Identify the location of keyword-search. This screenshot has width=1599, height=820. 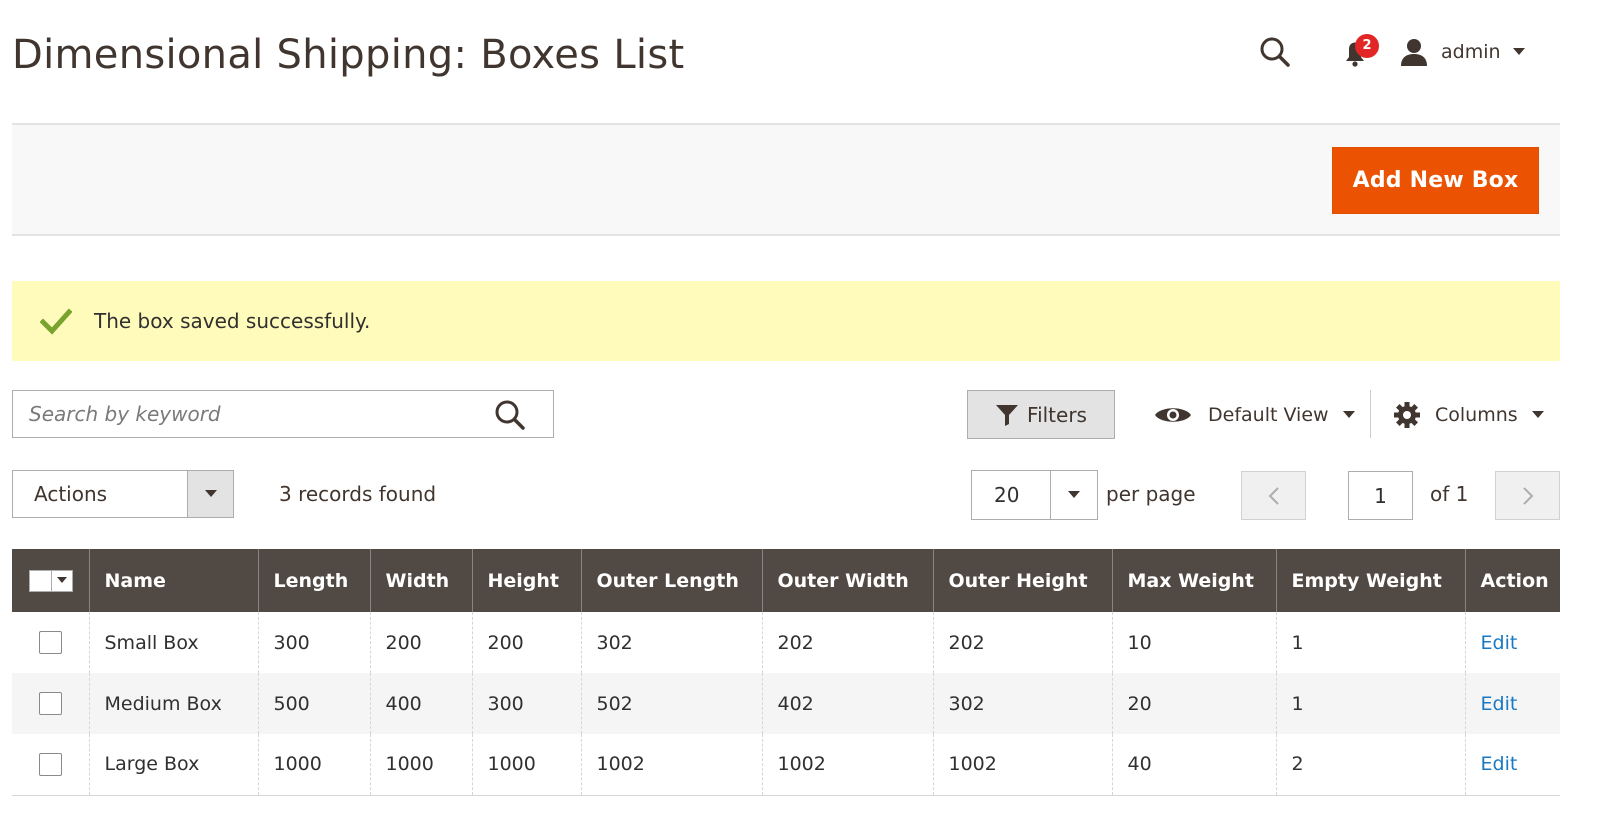
(283, 414).